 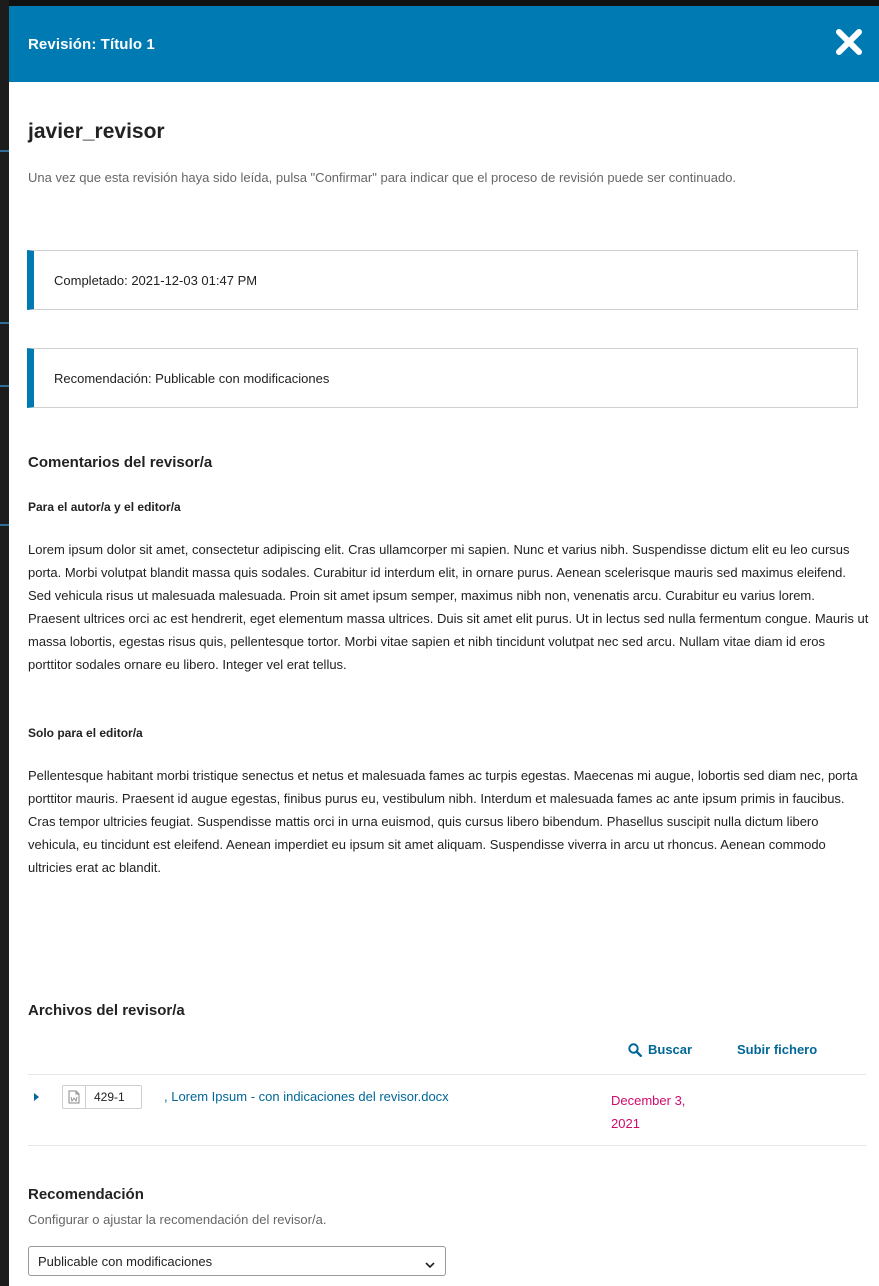 What do you see at coordinates (104, 507) in the screenshot?
I see `author-editor-heading: Para el autor/a y el editor/a` at bounding box center [104, 507].